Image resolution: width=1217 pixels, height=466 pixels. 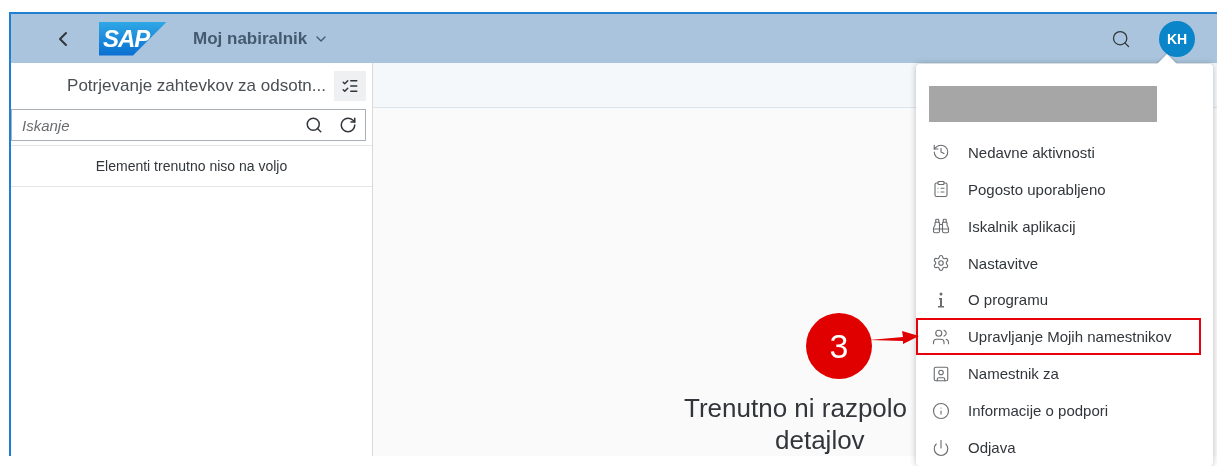 I want to click on power-icon, so click(x=941, y=447).